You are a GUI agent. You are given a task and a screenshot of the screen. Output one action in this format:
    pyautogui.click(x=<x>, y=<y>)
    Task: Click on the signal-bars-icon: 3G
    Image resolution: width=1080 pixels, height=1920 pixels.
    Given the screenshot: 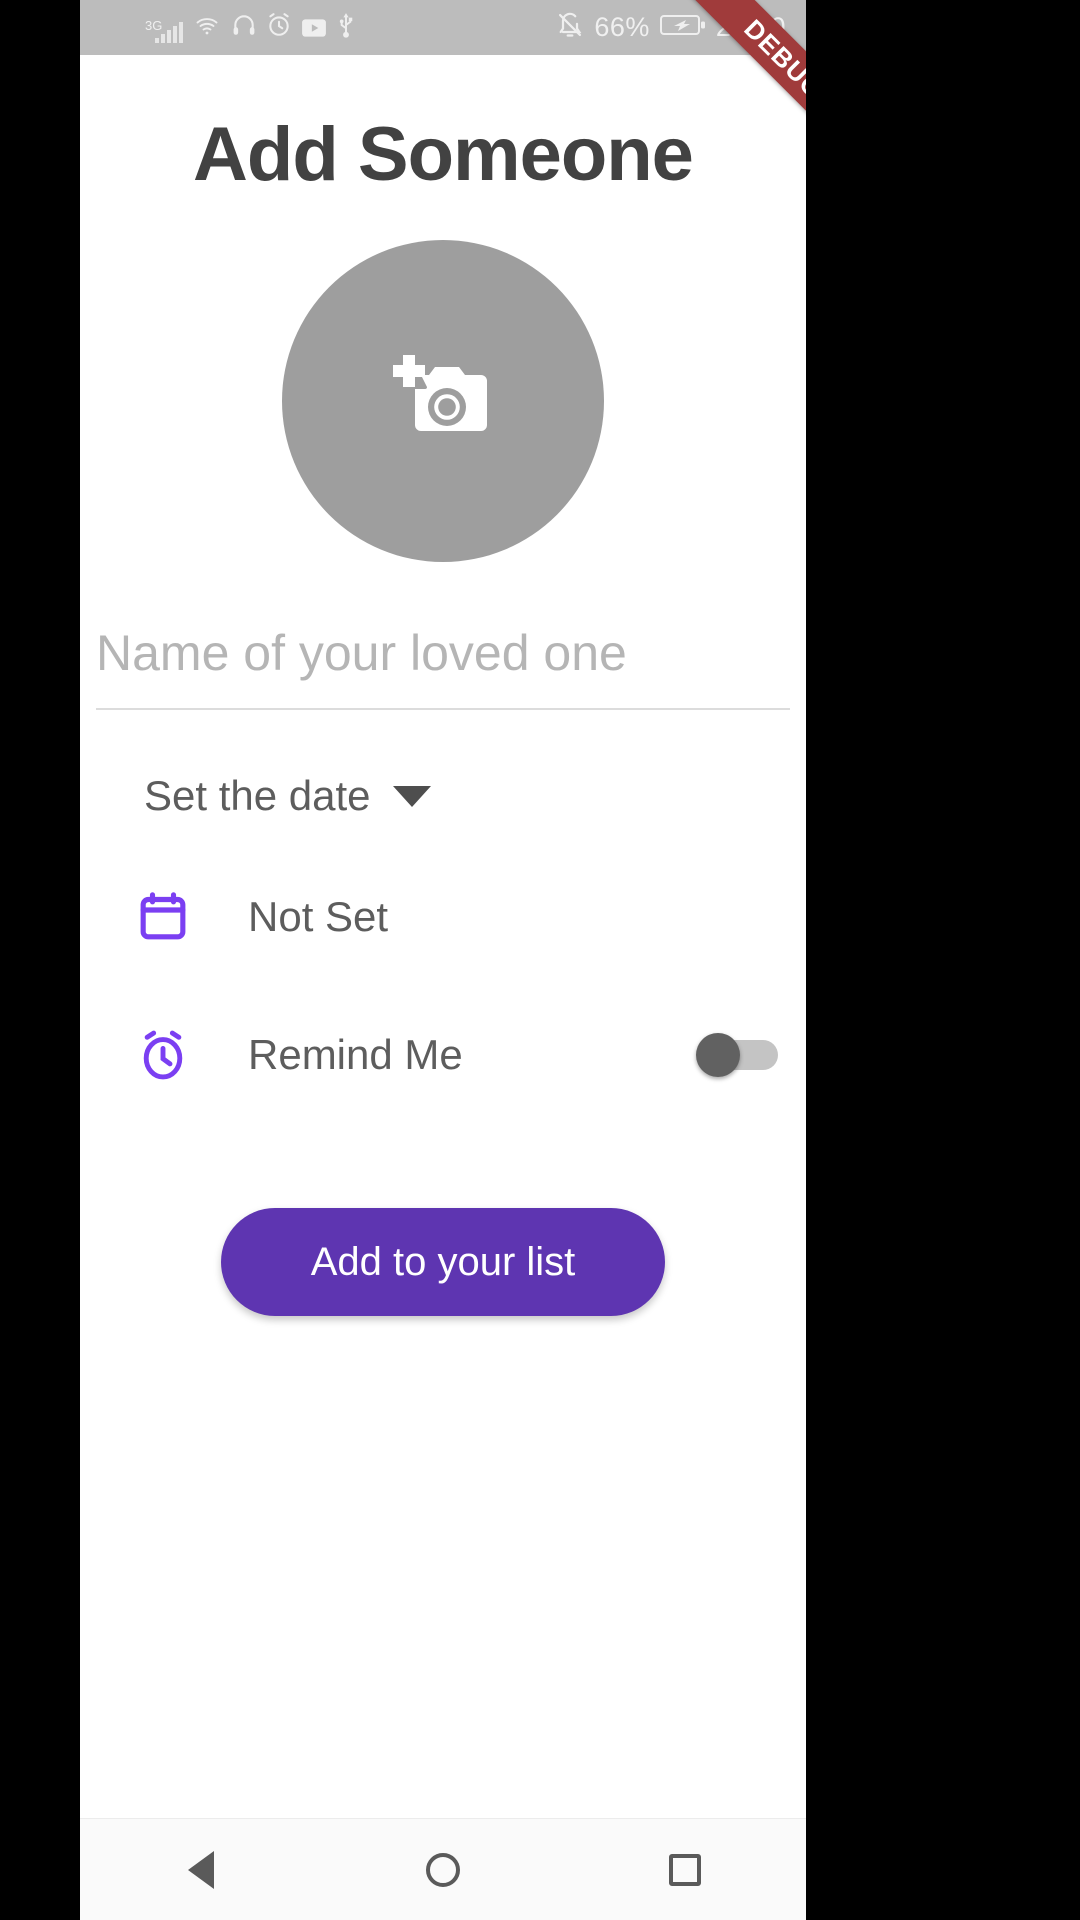 What is the action you would take?
    pyautogui.click(x=164, y=30)
    